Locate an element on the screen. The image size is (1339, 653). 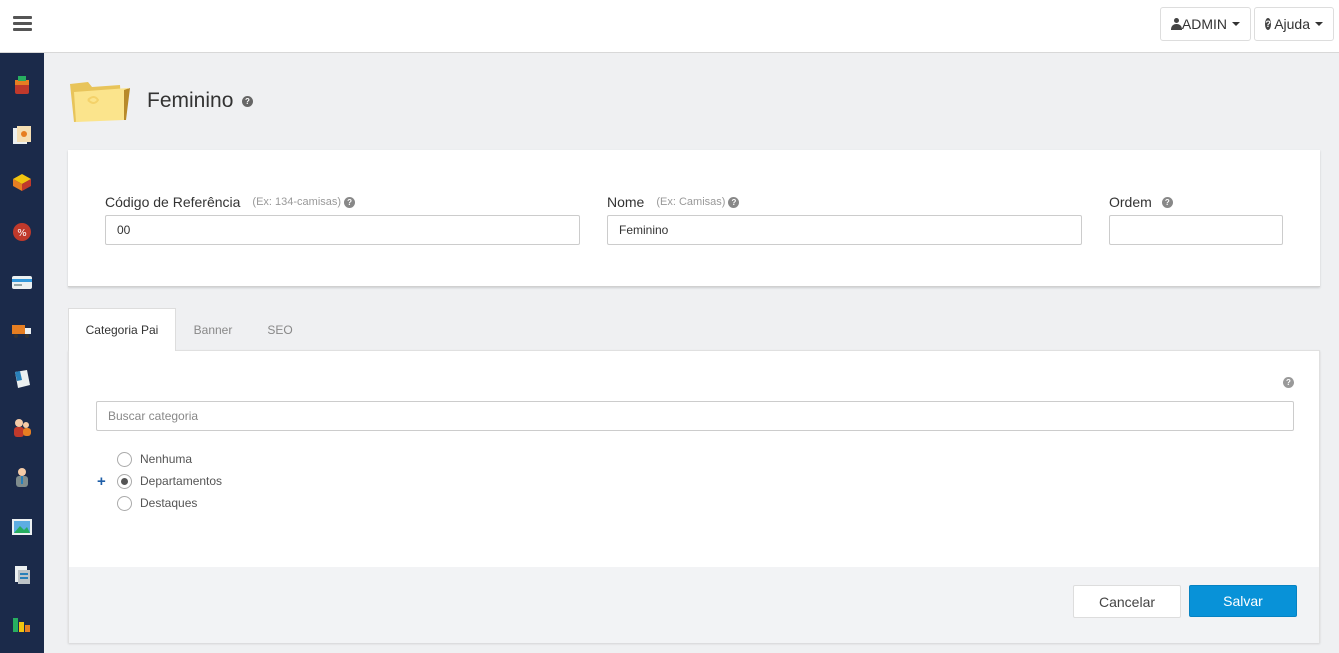
ref-code-label-row: Código de Referência (Ex: 134-camisas) ? is located at coordinates (230, 202).